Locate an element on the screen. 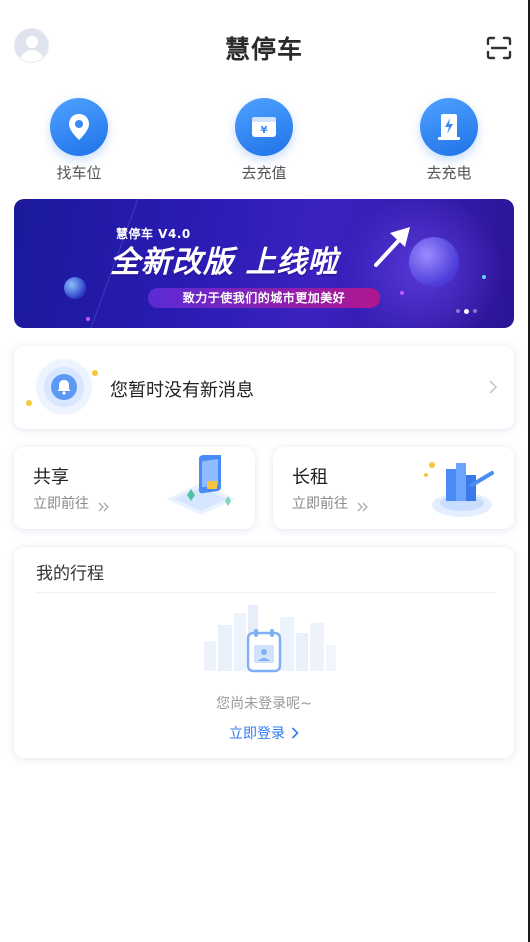  scan-icon is located at coordinates (499, 48).